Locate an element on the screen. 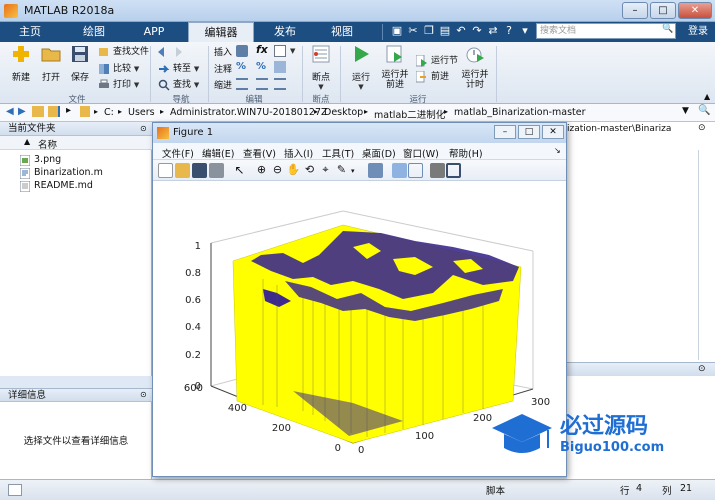  colorbar-icon is located at coordinates (399, 170).